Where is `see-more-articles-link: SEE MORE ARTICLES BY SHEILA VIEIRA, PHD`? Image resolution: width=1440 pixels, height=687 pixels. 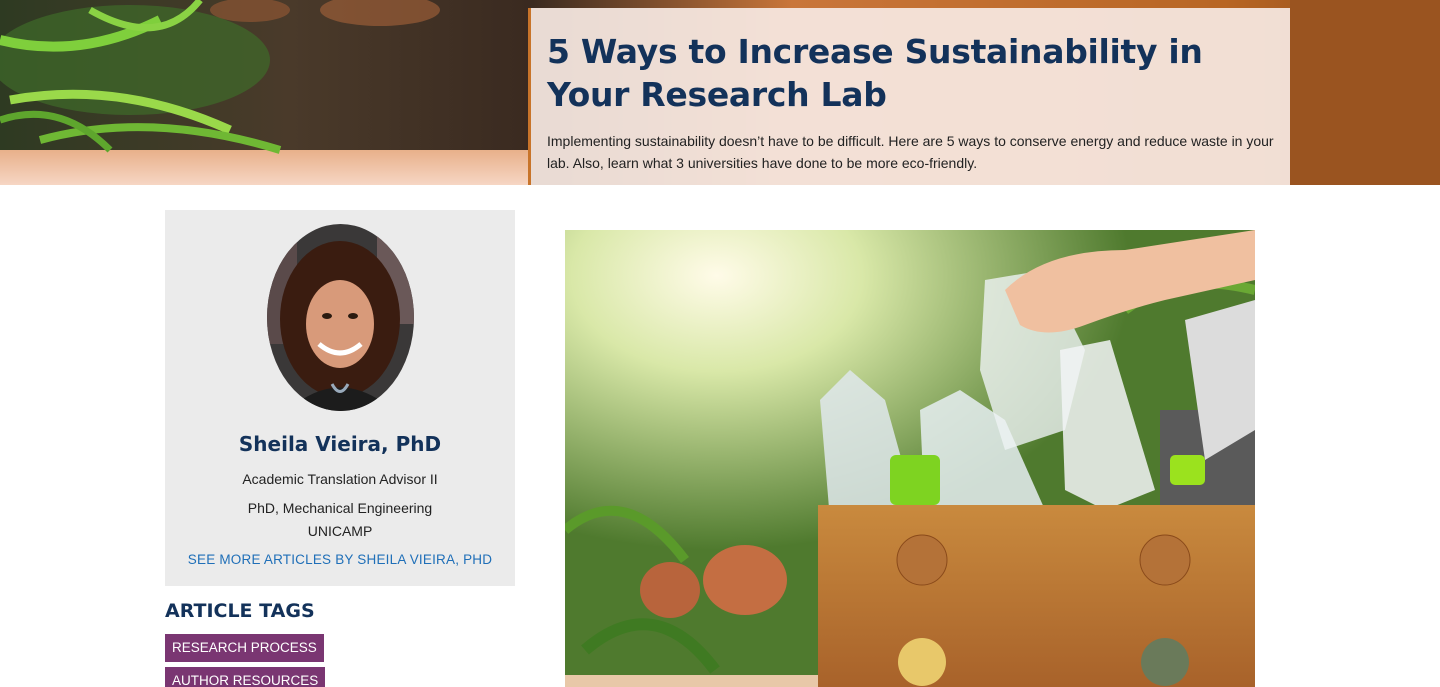 see-more-articles-link: SEE MORE ARTICLES BY SHEILA VIEIRA, PHD is located at coordinates (340, 559).